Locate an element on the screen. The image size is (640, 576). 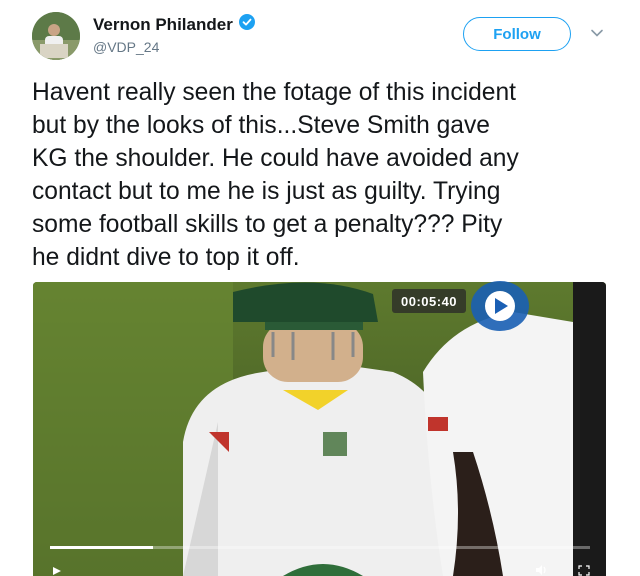
avatar is located at coordinates (56, 36).